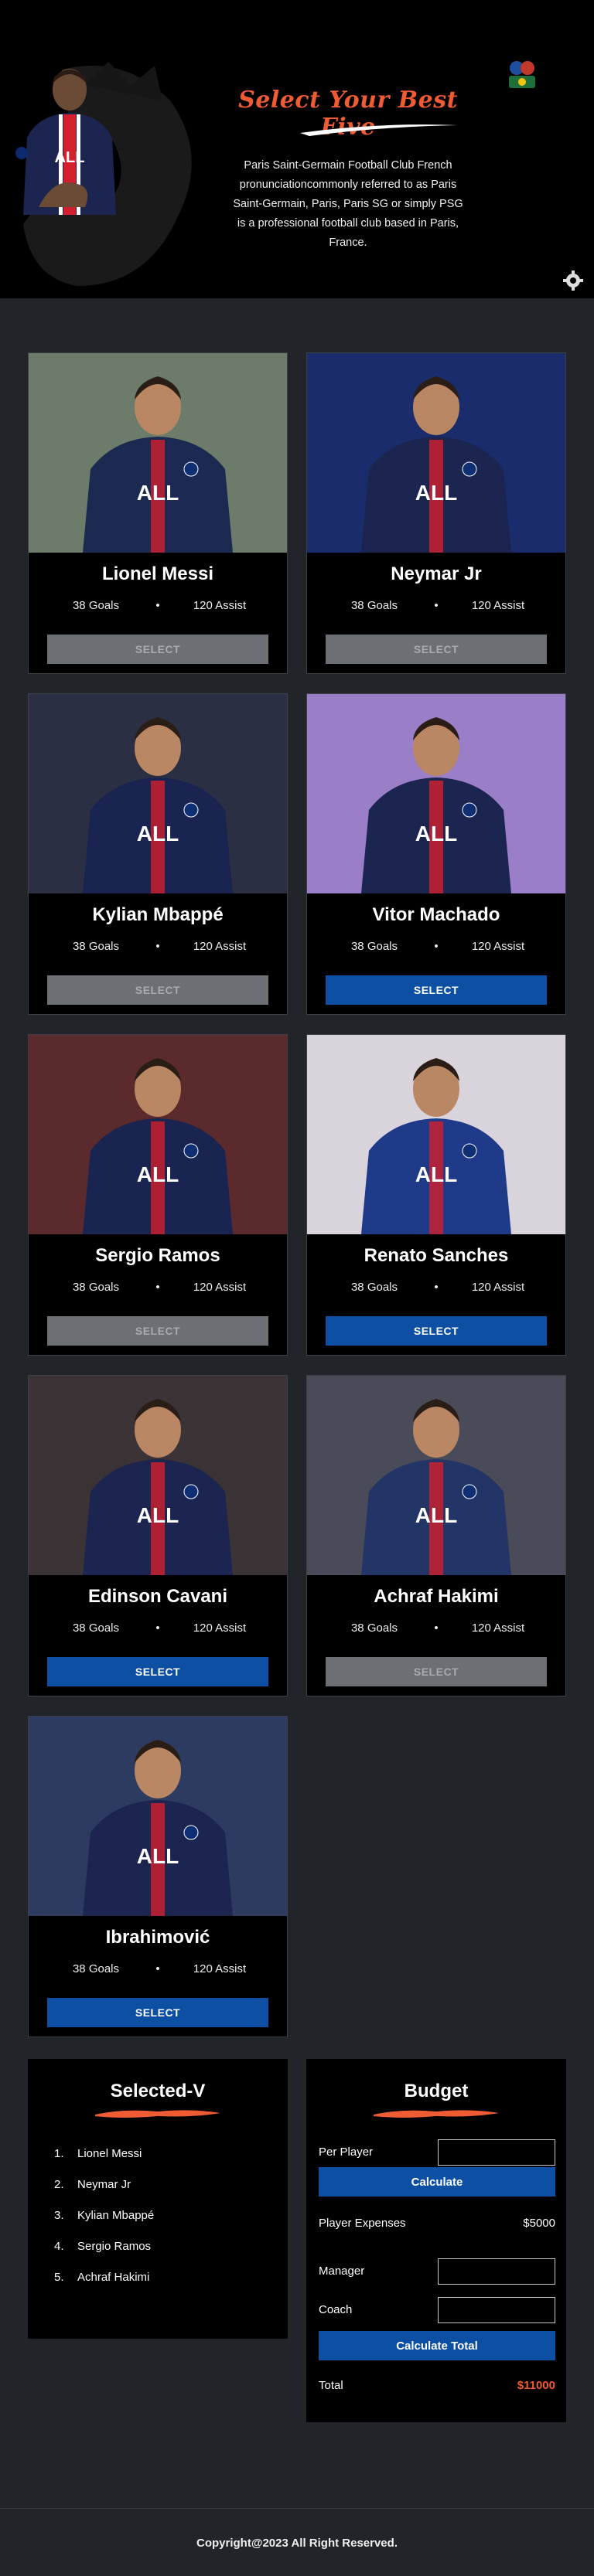  I want to click on selected-player-item: 1. Lionel Messi, so click(104, 2162).